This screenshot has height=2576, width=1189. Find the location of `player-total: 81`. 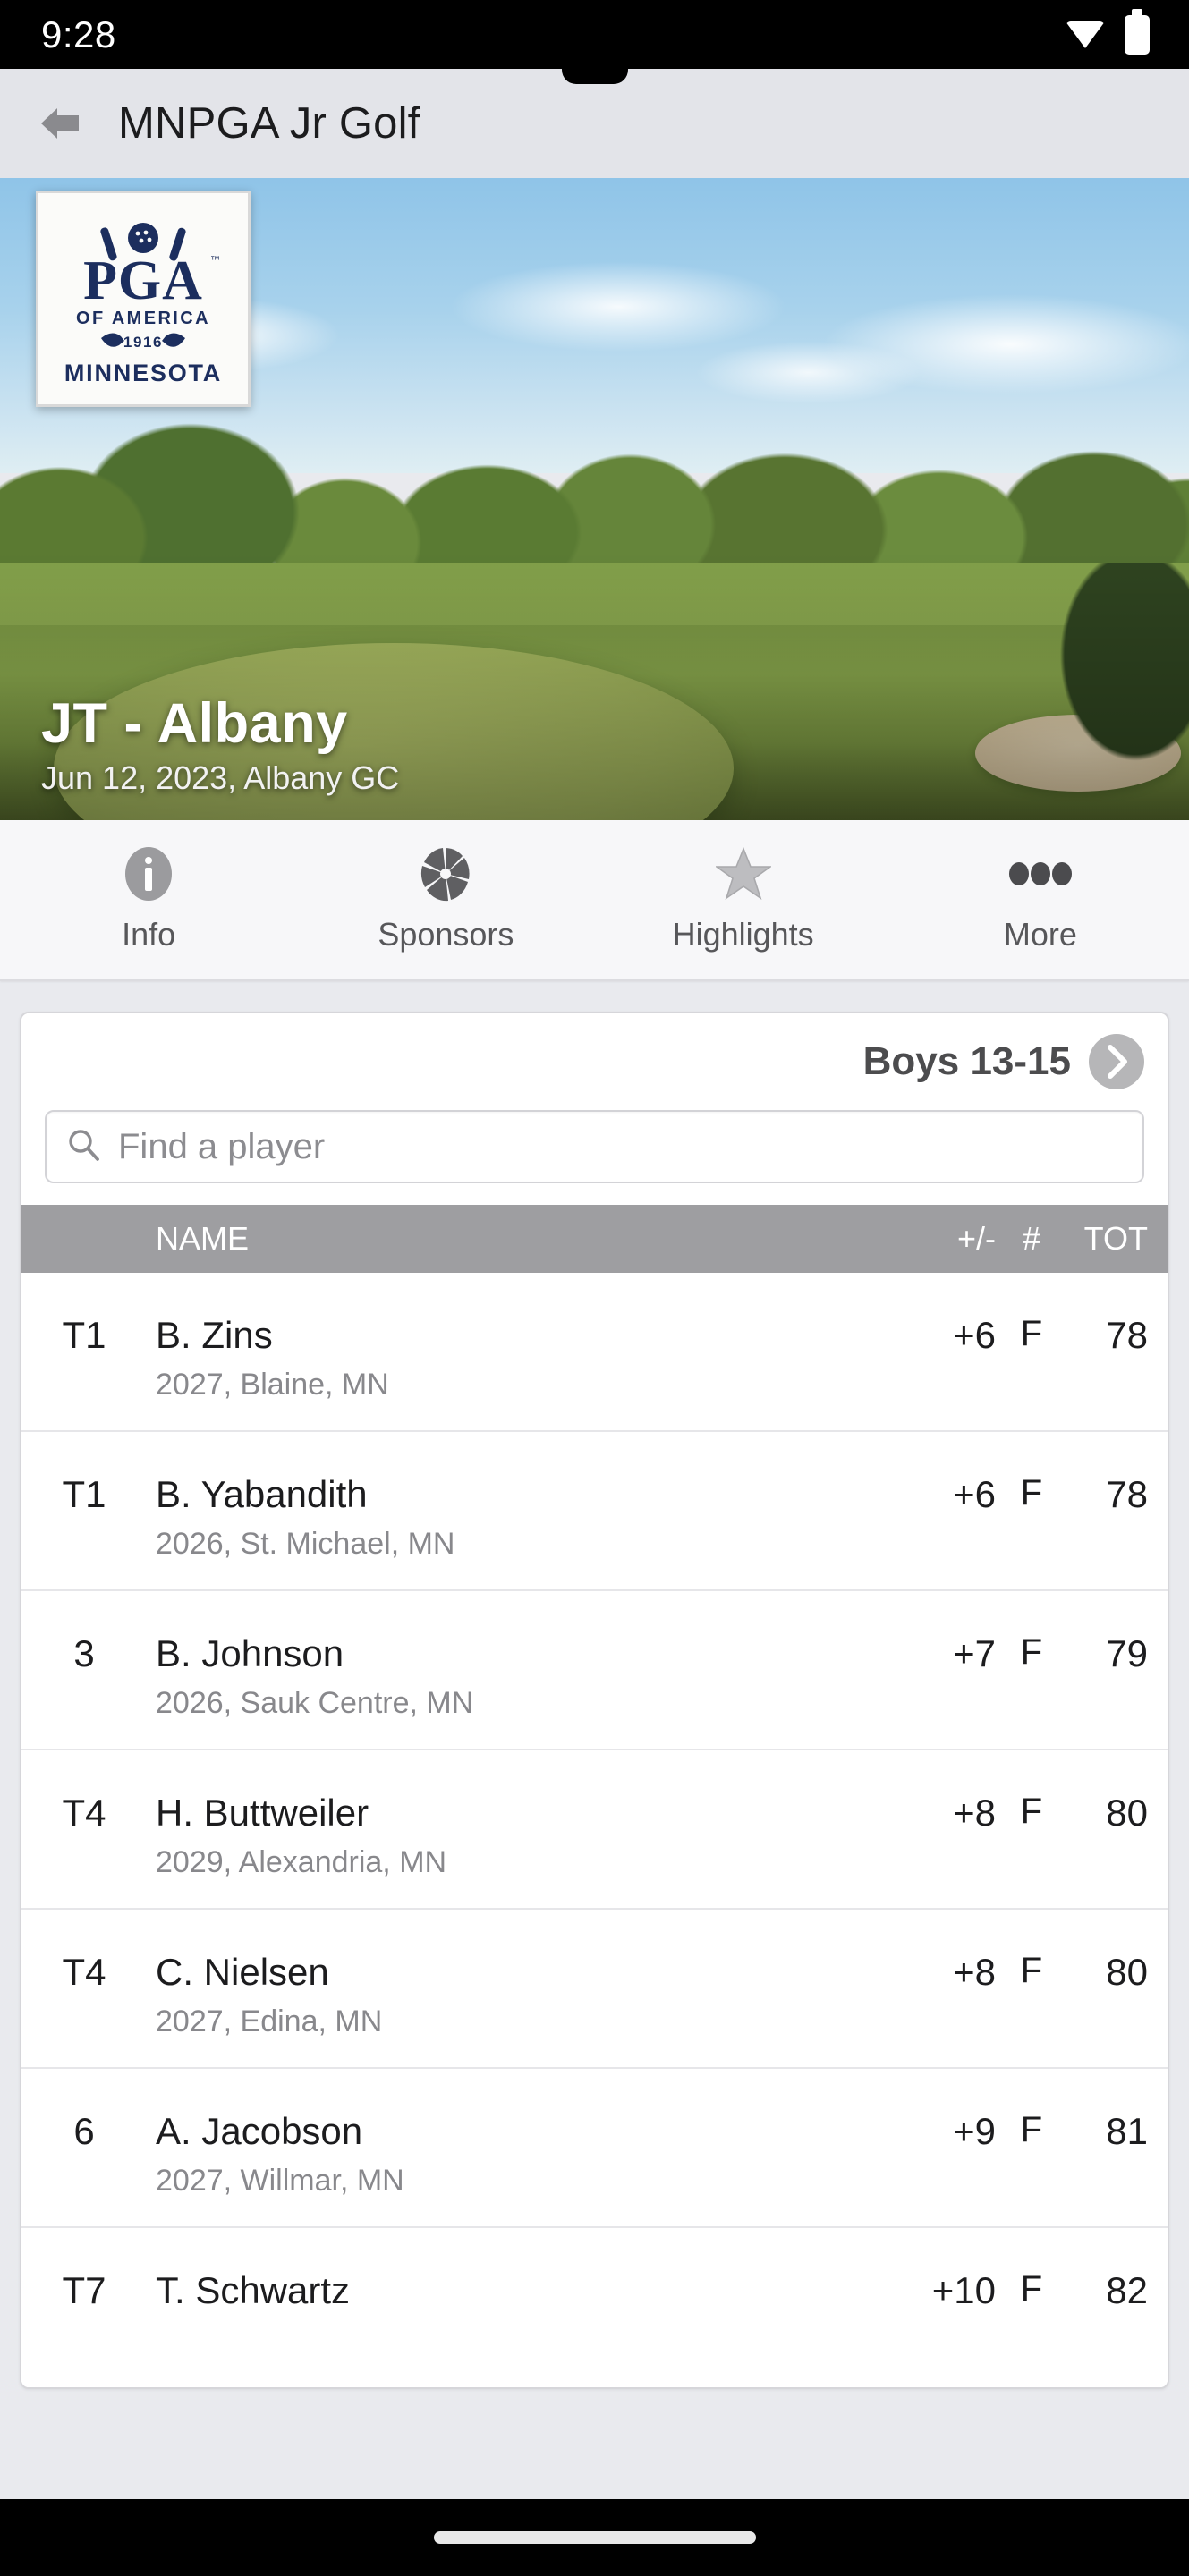

player-total: 81 is located at coordinates (1127, 2131).